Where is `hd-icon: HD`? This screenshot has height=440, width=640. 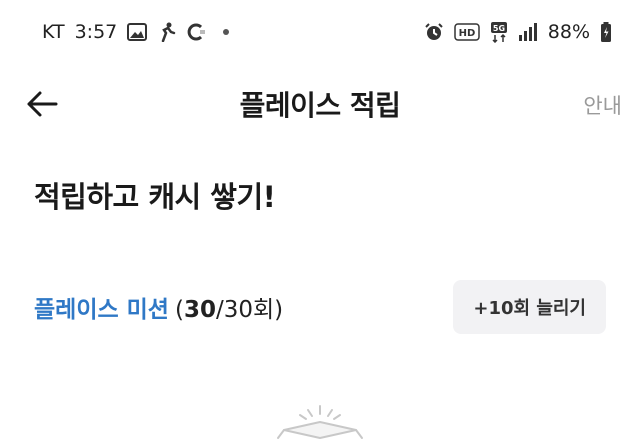 hd-icon: HD is located at coordinates (467, 32).